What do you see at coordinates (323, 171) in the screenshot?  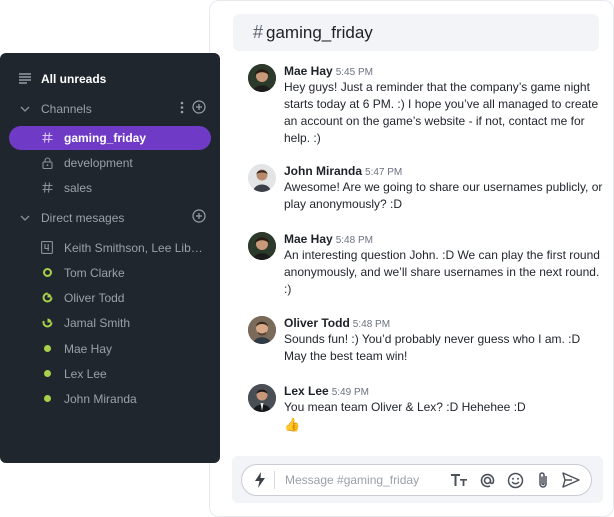 I see `message-author: John Miranda` at bounding box center [323, 171].